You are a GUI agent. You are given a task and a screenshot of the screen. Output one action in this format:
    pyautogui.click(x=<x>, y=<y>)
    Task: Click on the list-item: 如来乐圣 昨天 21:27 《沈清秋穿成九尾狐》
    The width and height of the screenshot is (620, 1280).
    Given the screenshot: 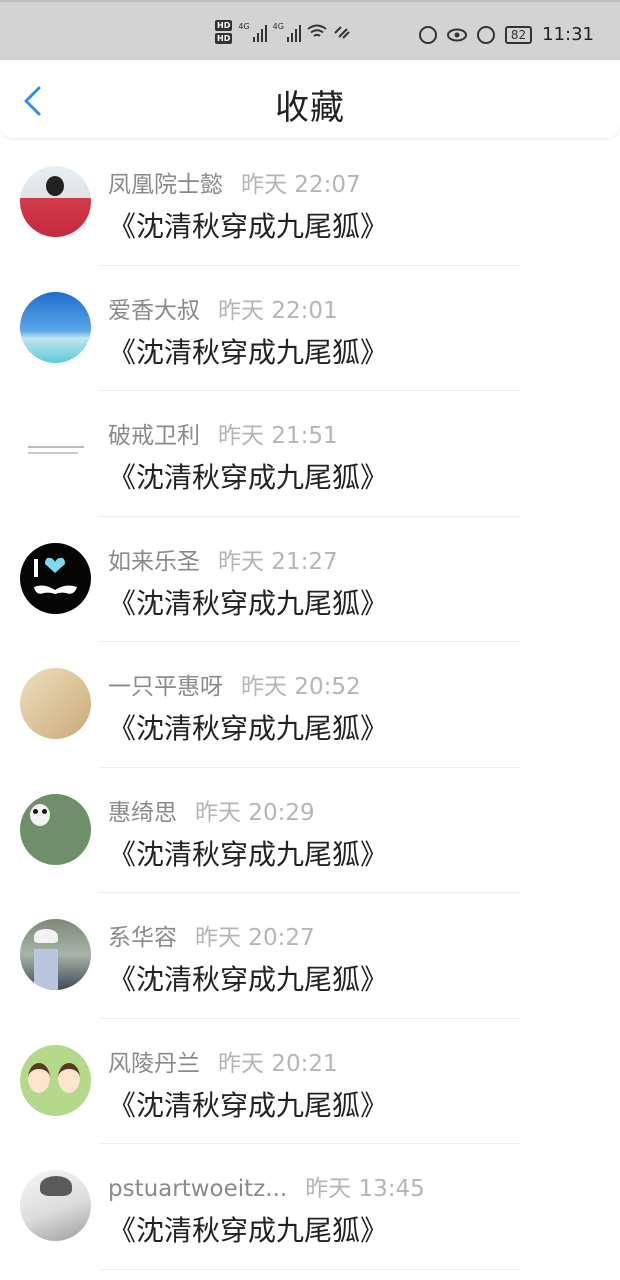 What is the action you would take?
    pyautogui.click(x=310, y=579)
    